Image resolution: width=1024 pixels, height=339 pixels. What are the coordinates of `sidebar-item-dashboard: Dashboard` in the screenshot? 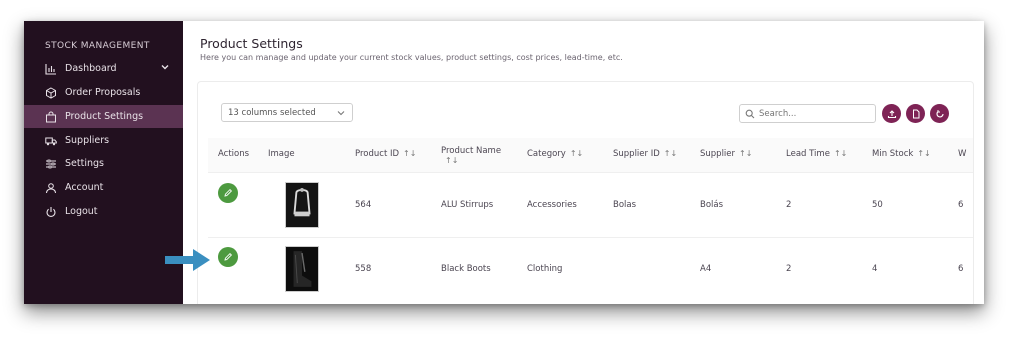 It's located at (103, 68).